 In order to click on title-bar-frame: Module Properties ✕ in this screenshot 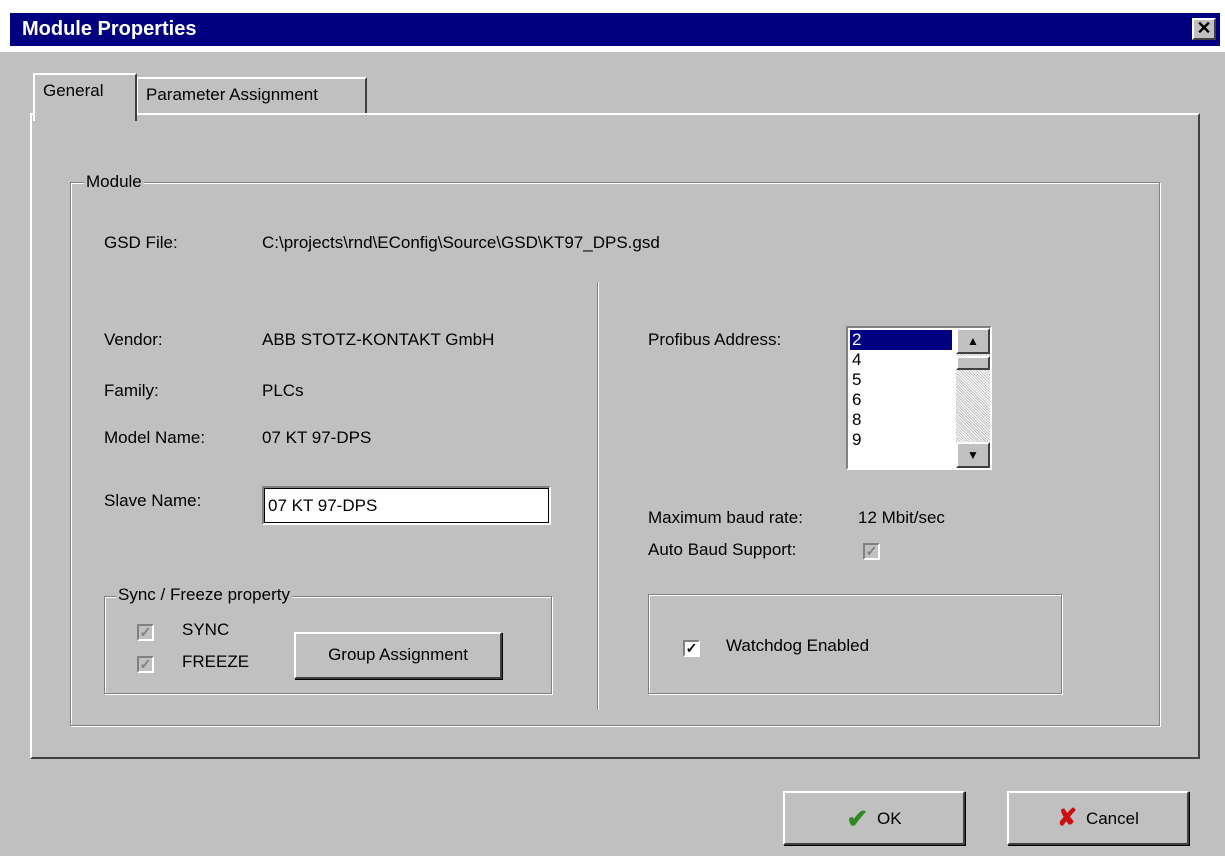, I will do `click(612, 26)`.